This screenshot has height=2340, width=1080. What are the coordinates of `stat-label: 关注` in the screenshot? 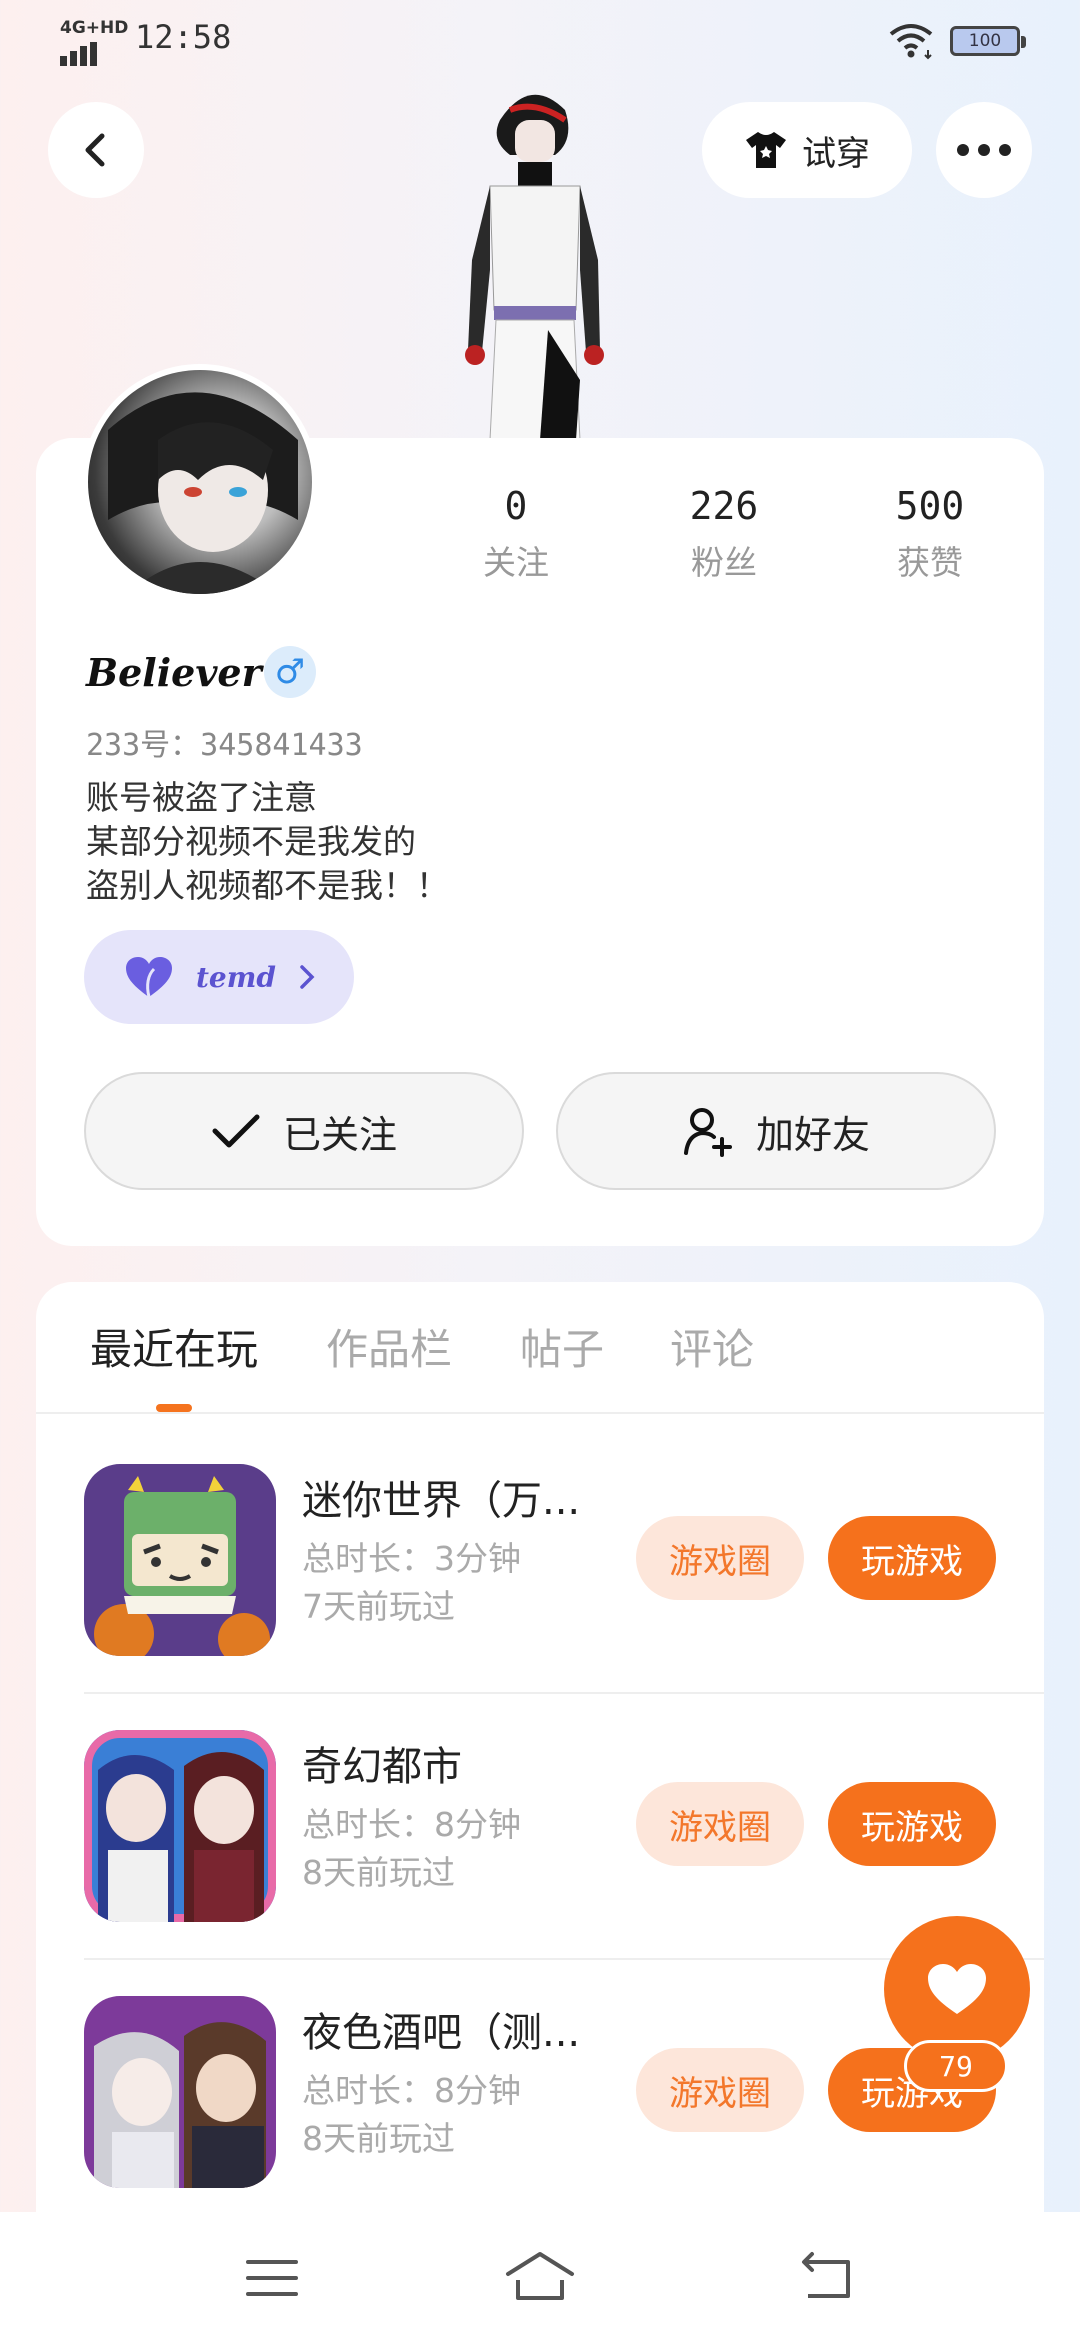 It's located at (516, 562).